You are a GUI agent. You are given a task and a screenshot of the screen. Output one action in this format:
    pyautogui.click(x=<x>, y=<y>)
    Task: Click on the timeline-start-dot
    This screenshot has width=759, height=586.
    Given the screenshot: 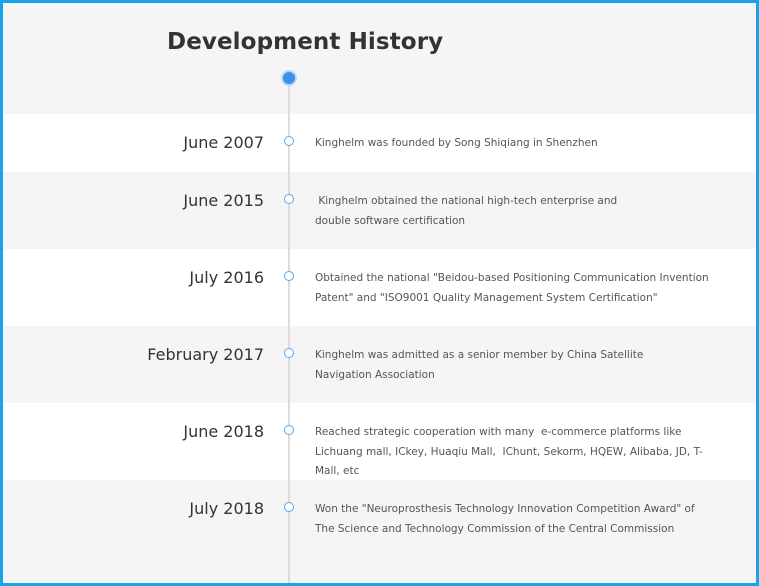 What is the action you would take?
    pyautogui.click(x=289, y=78)
    